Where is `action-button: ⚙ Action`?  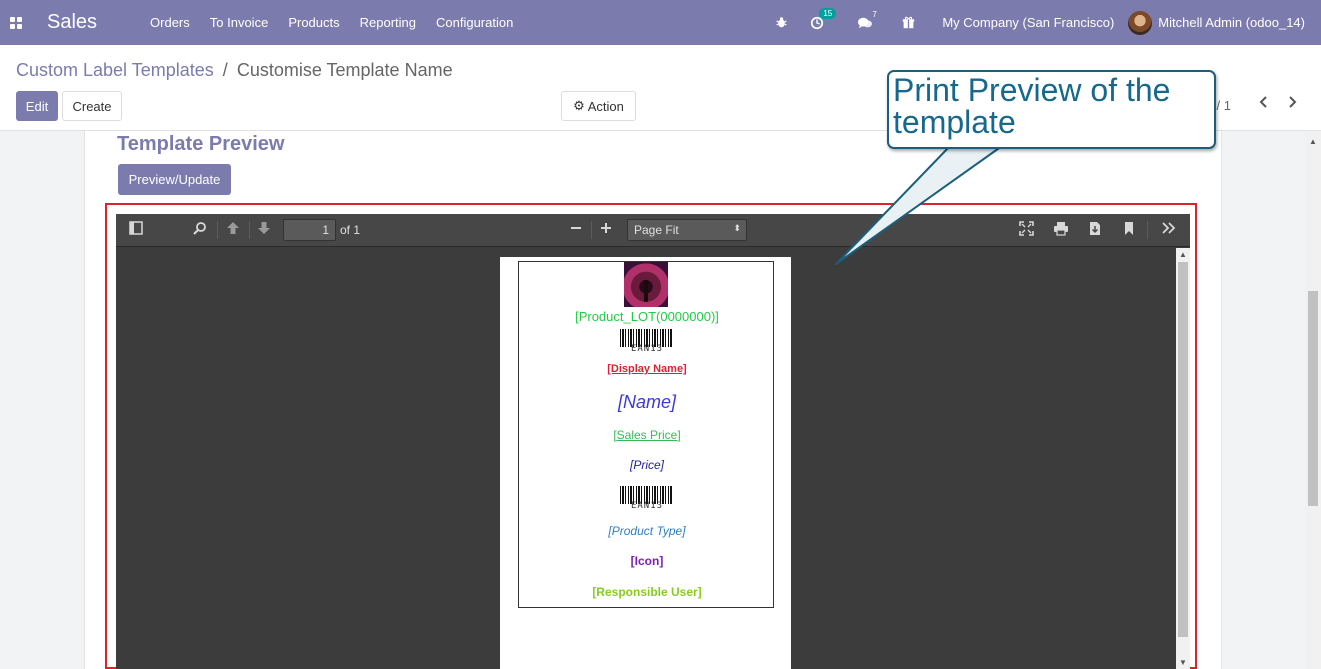 action-button: ⚙ Action is located at coordinates (598, 106).